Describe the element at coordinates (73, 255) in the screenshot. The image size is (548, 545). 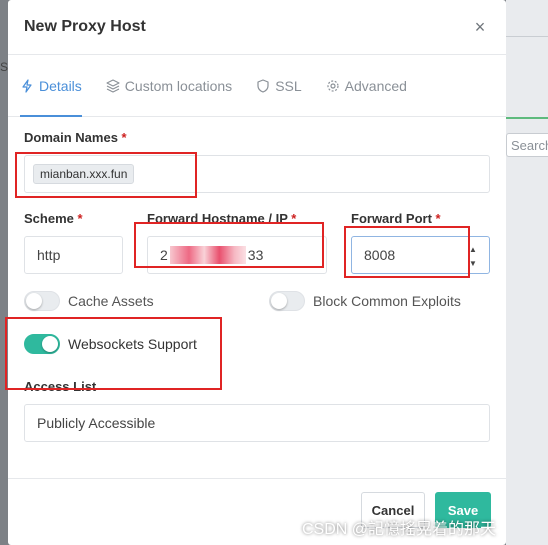
I see `scheme-input: http` at that location.